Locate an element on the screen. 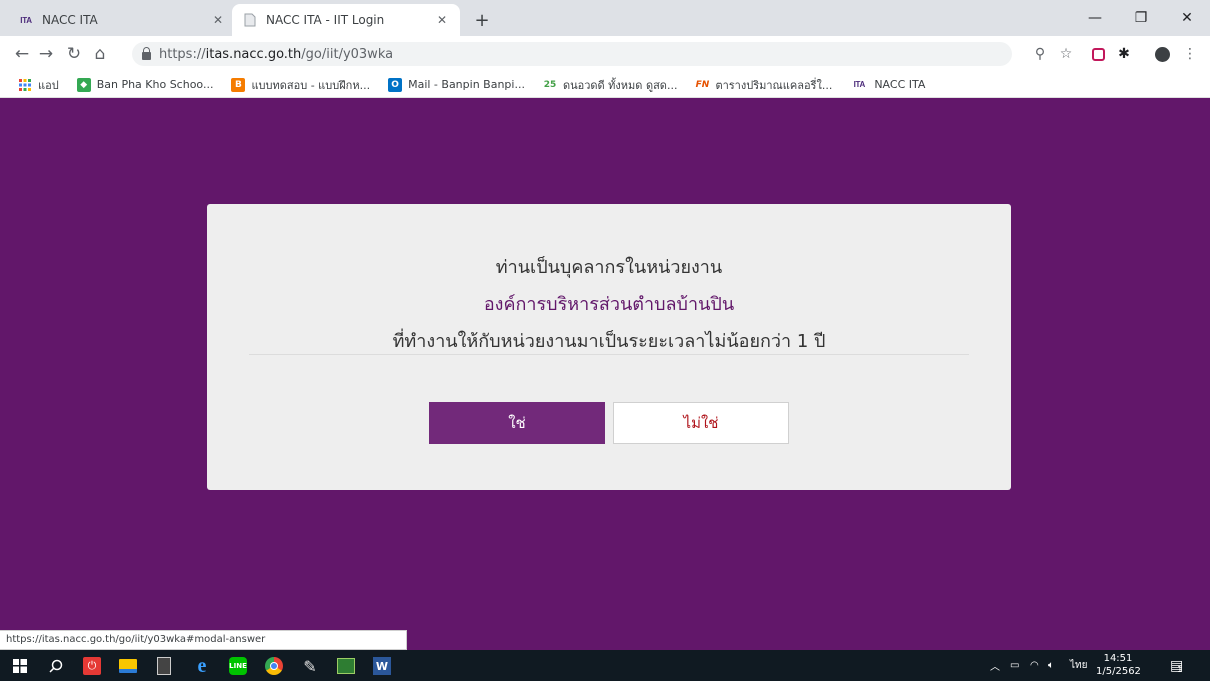  yes-button: ใช่ is located at coordinates (517, 423).